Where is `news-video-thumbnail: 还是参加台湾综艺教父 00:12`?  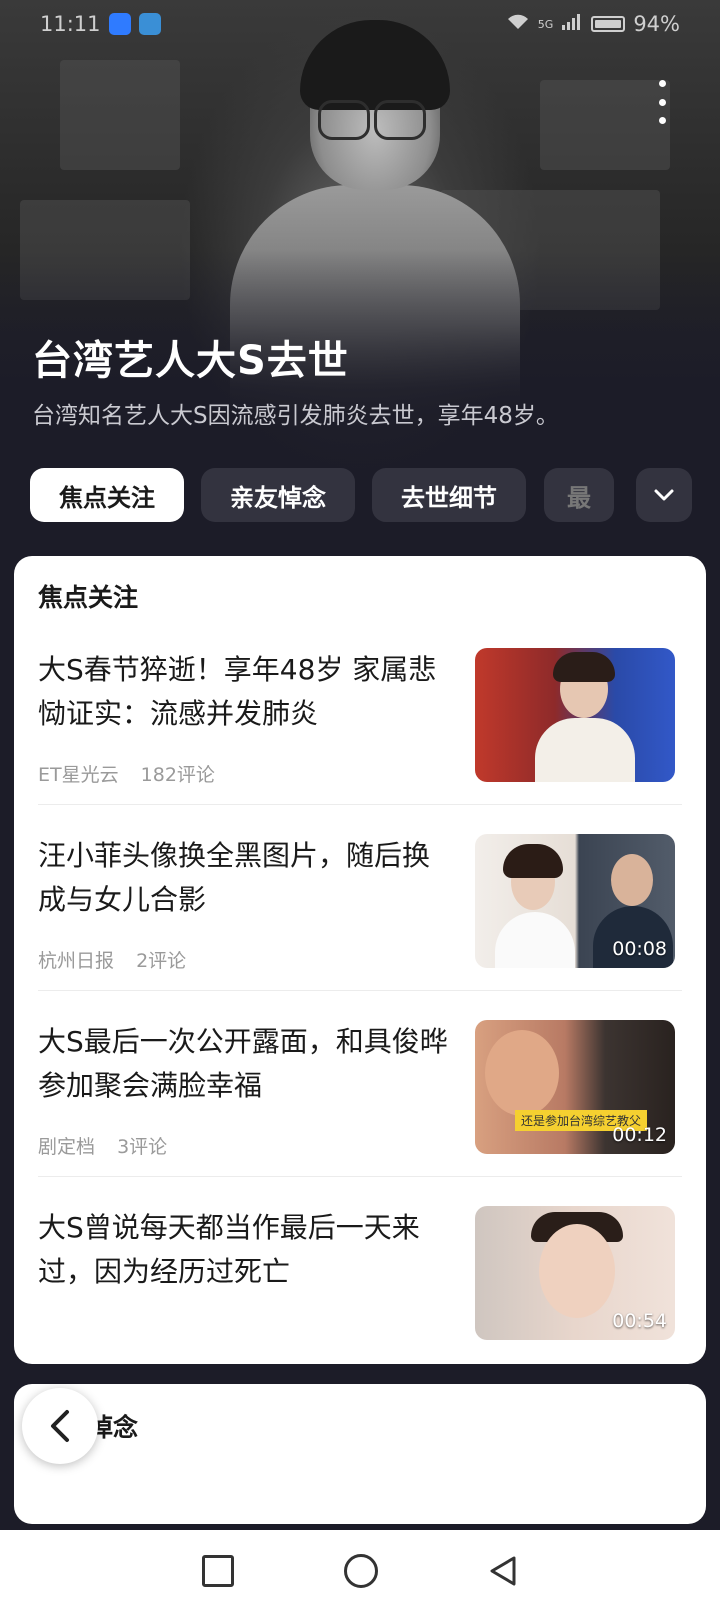
news-video-thumbnail: 还是参加台湾综艺教父 00:12 is located at coordinates (575, 1087).